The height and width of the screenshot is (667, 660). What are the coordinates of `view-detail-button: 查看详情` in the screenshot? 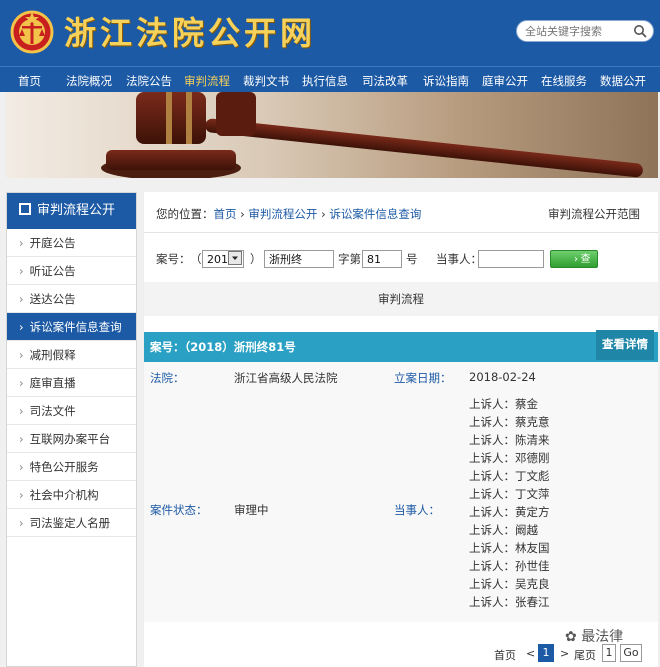 It's located at (625, 345).